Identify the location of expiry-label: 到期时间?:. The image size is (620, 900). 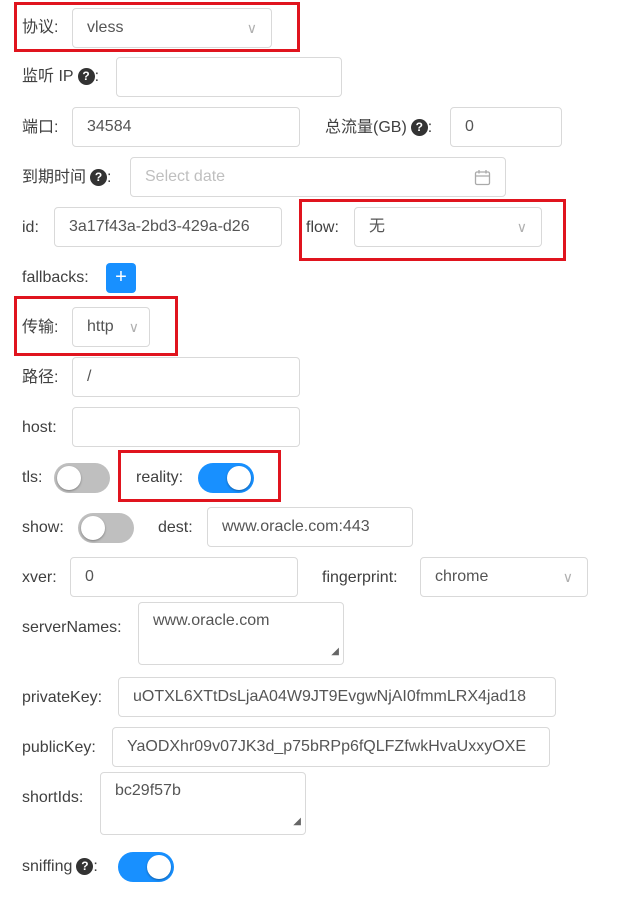
(66, 178).